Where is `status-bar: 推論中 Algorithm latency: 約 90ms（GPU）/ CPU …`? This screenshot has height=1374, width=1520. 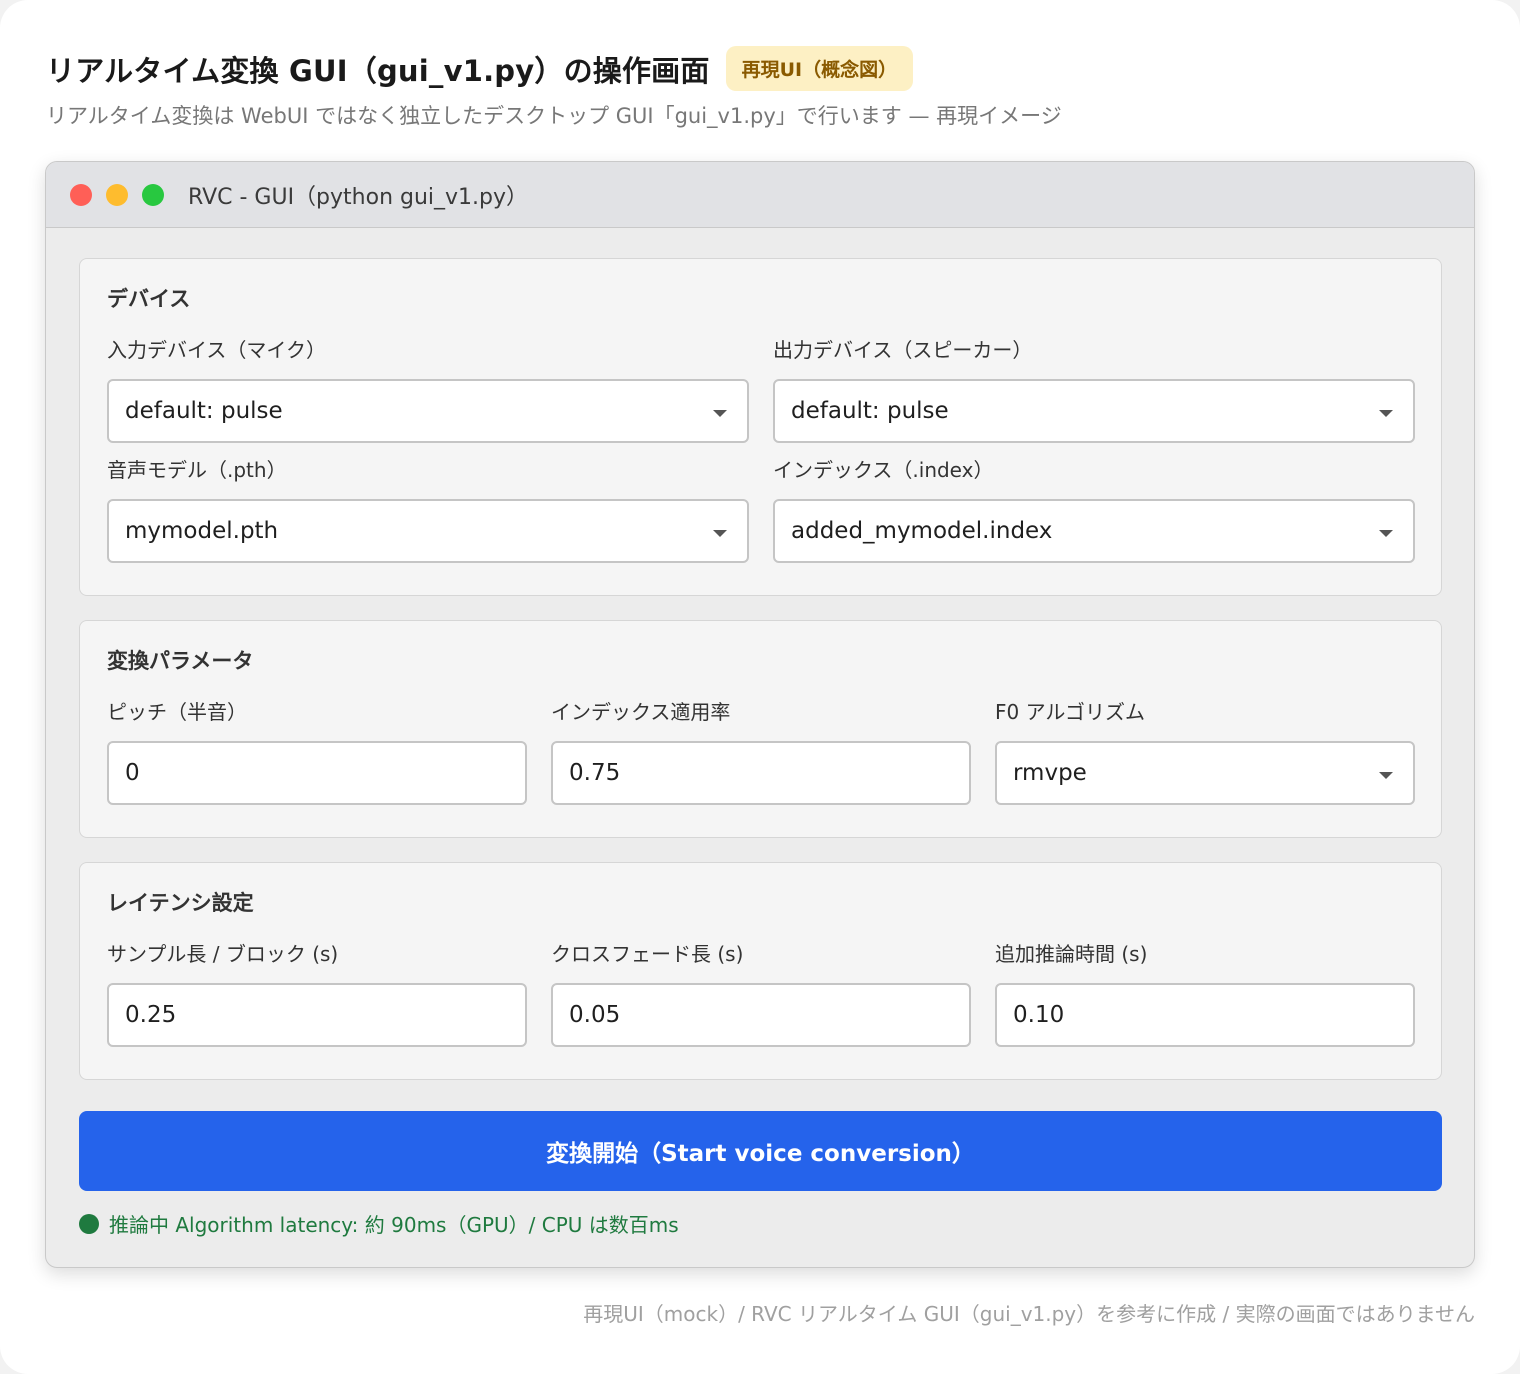
status-bar: 推論中 Algorithm latency: 約 90ms（GPU）/ CPU … is located at coordinates (379, 1223).